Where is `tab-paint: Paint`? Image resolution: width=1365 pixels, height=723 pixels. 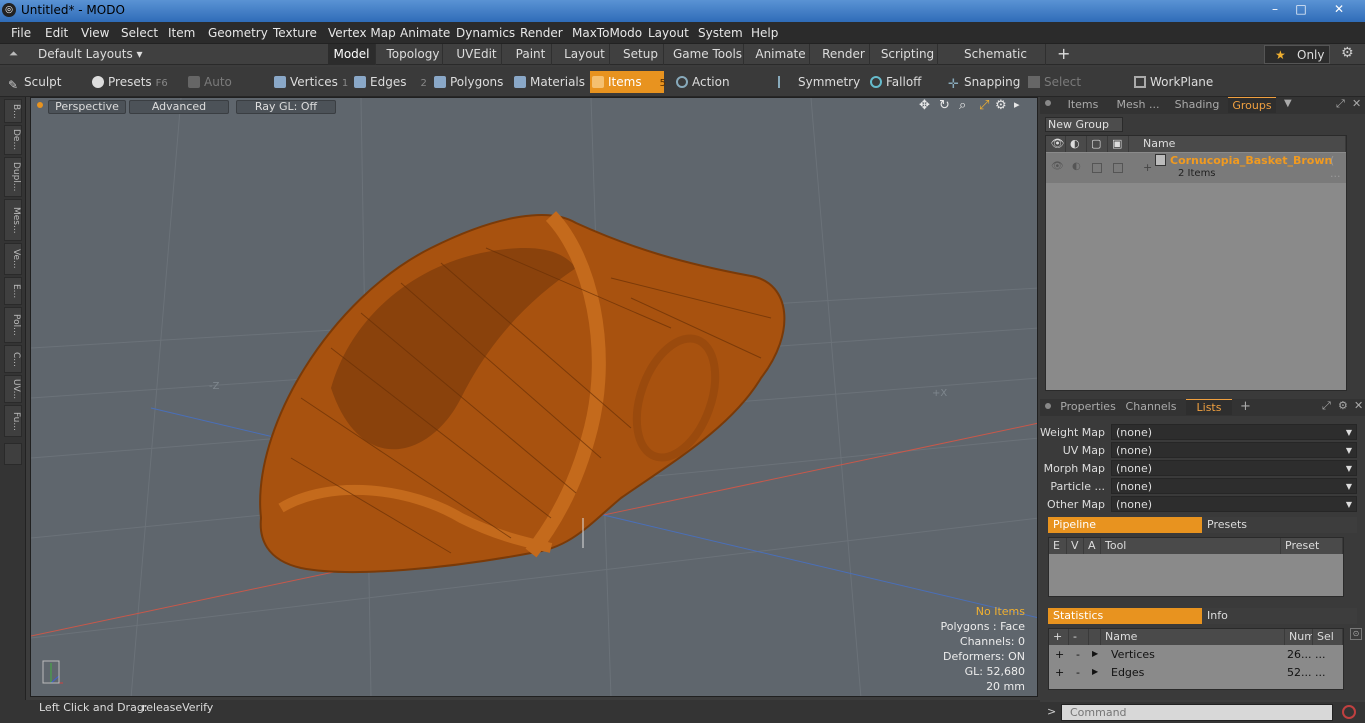 tab-paint: Paint is located at coordinates (531, 54).